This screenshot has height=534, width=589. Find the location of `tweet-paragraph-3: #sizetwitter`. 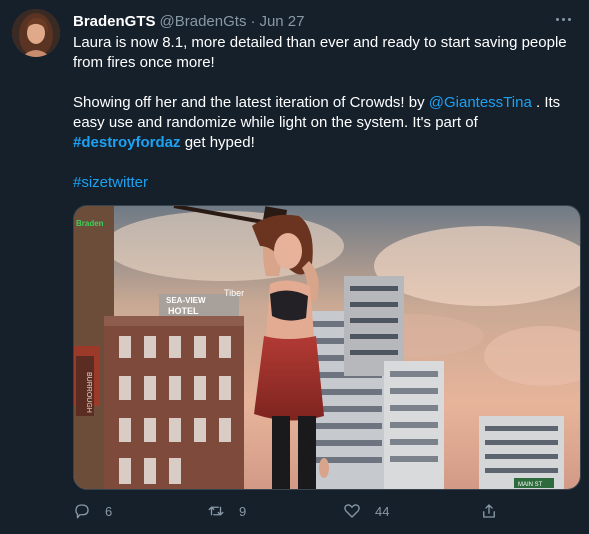

tweet-paragraph-3: #sizetwitter is located at coordinates (323, 183).